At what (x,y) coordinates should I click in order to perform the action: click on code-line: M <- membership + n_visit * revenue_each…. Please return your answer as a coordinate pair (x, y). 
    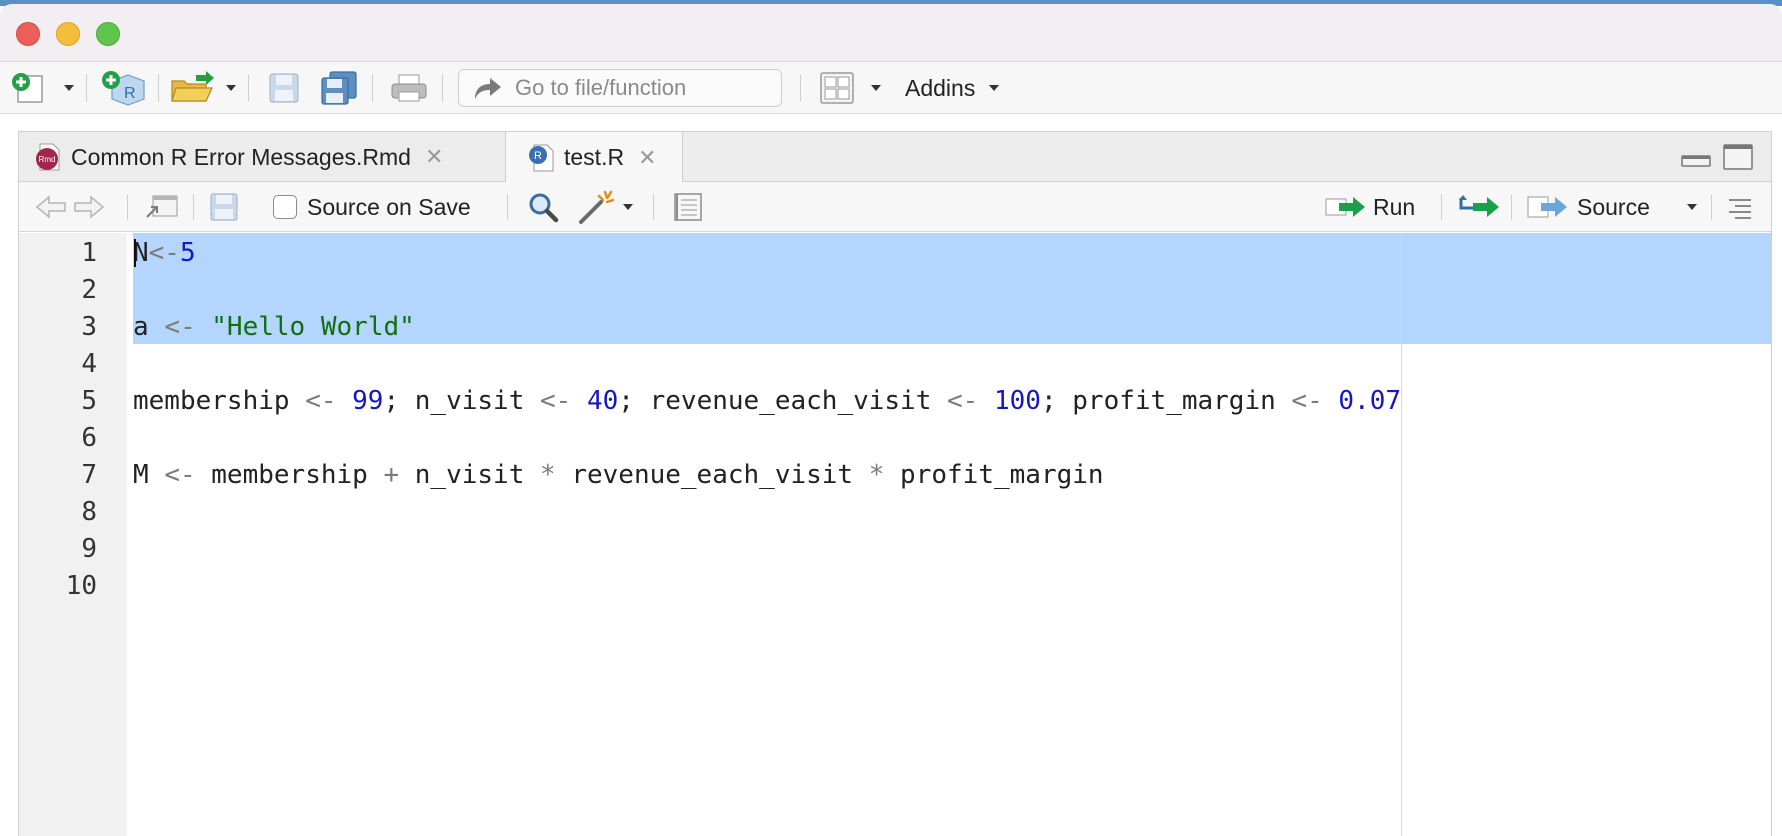
    Looking at the image, I should click on (618, 475).